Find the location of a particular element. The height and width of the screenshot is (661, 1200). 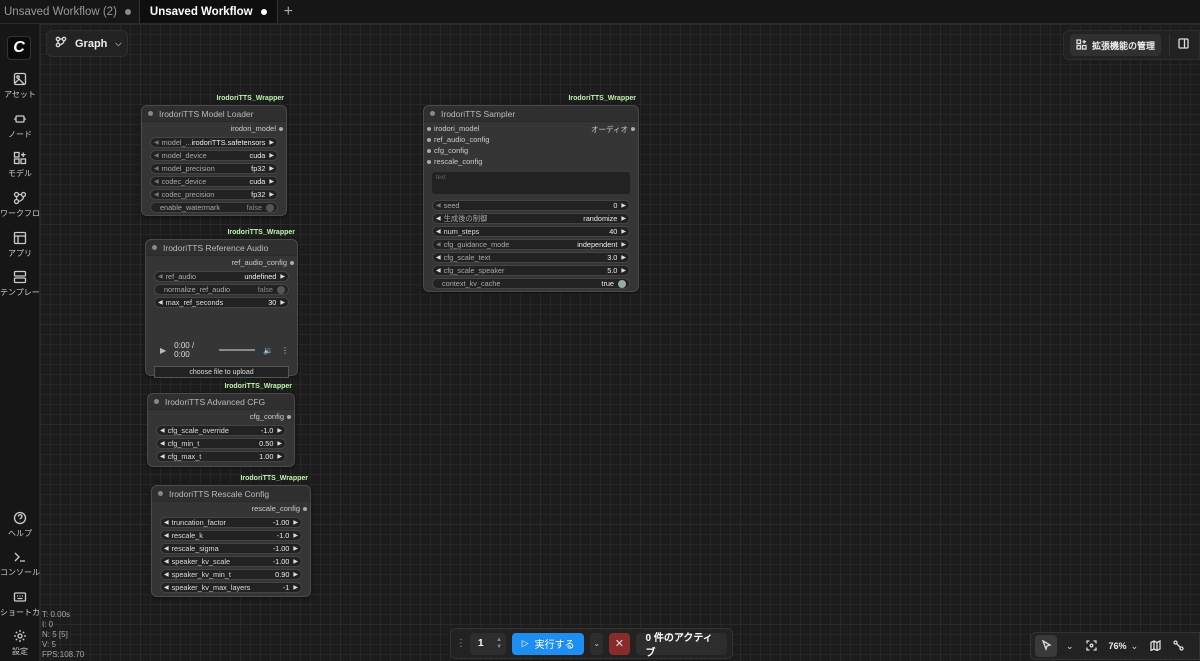

batch-count-stepper: 1 ▲ ▼ is located at coordinates (488, 643).